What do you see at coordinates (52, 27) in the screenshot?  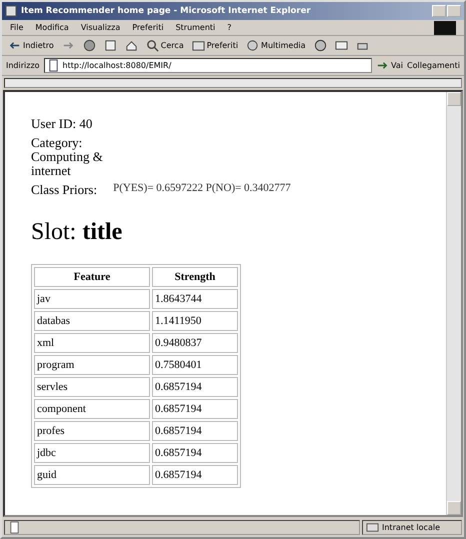 I see `menu-item: Modifica` at bounding box center [52, 27].